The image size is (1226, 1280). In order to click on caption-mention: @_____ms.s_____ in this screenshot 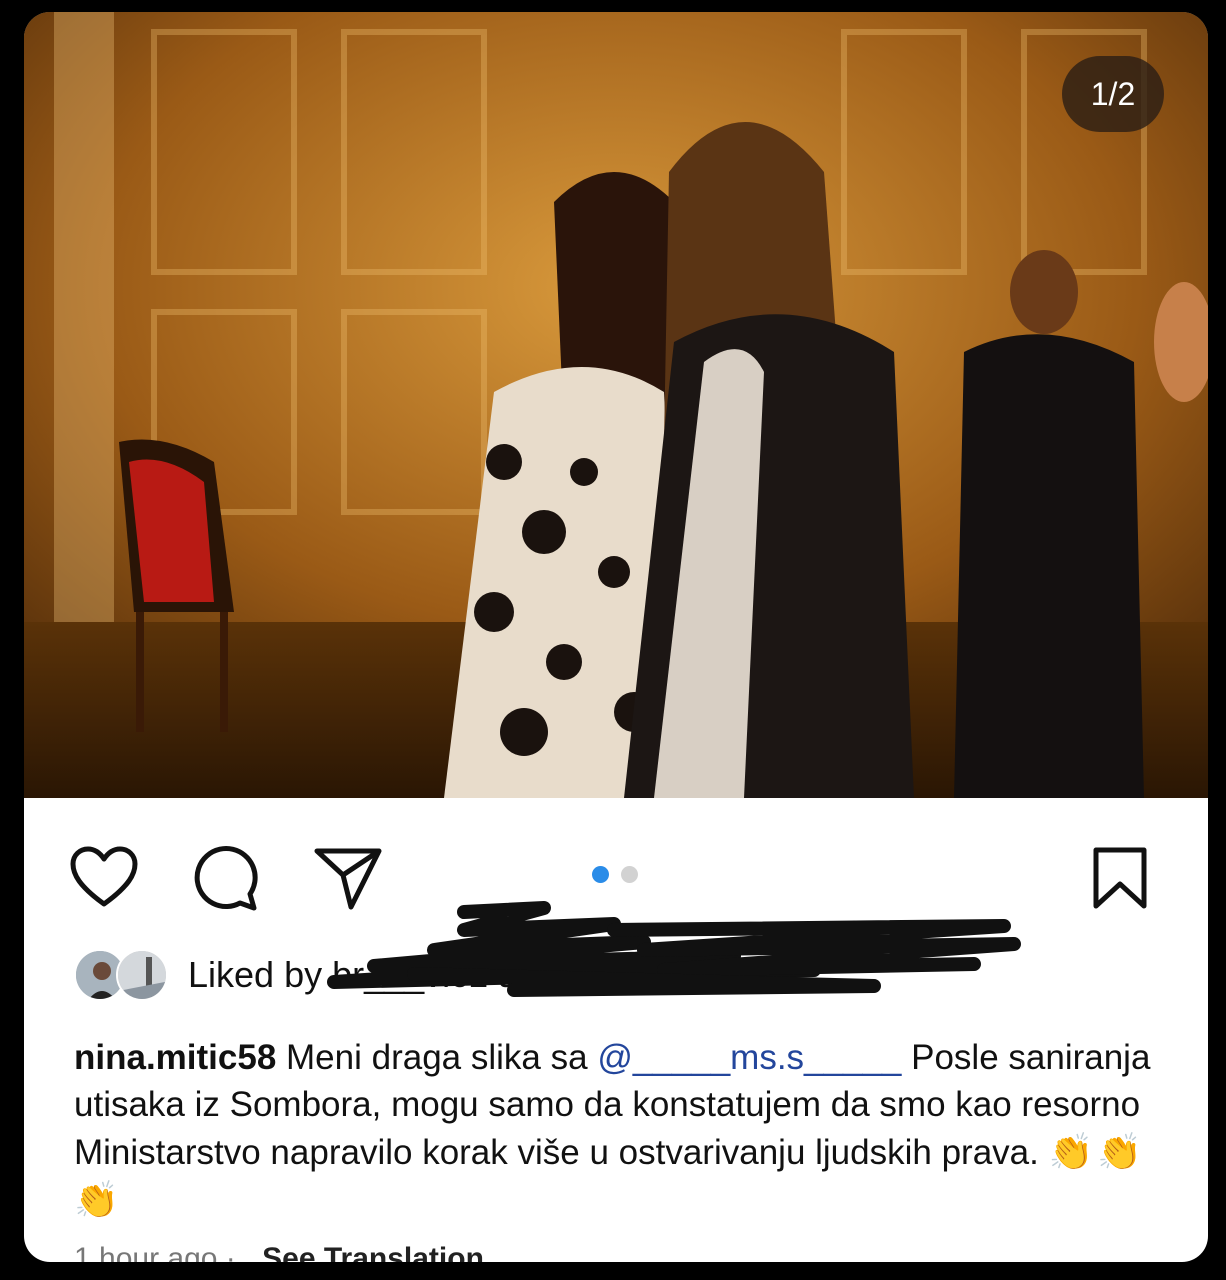, I will do `click(749, 1057)`.